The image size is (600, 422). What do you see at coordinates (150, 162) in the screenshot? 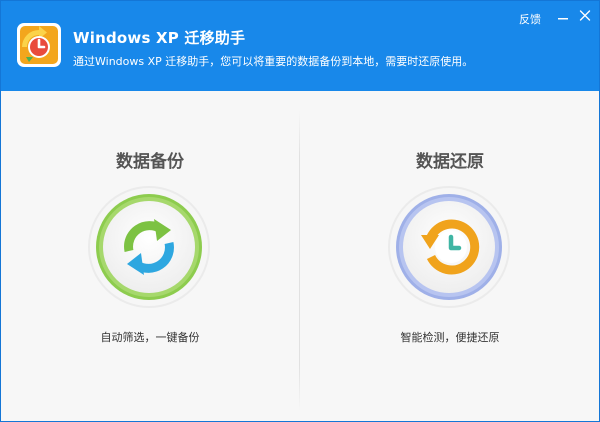
I see `backup-title: 数据备份` at bounding box center [150, 162].